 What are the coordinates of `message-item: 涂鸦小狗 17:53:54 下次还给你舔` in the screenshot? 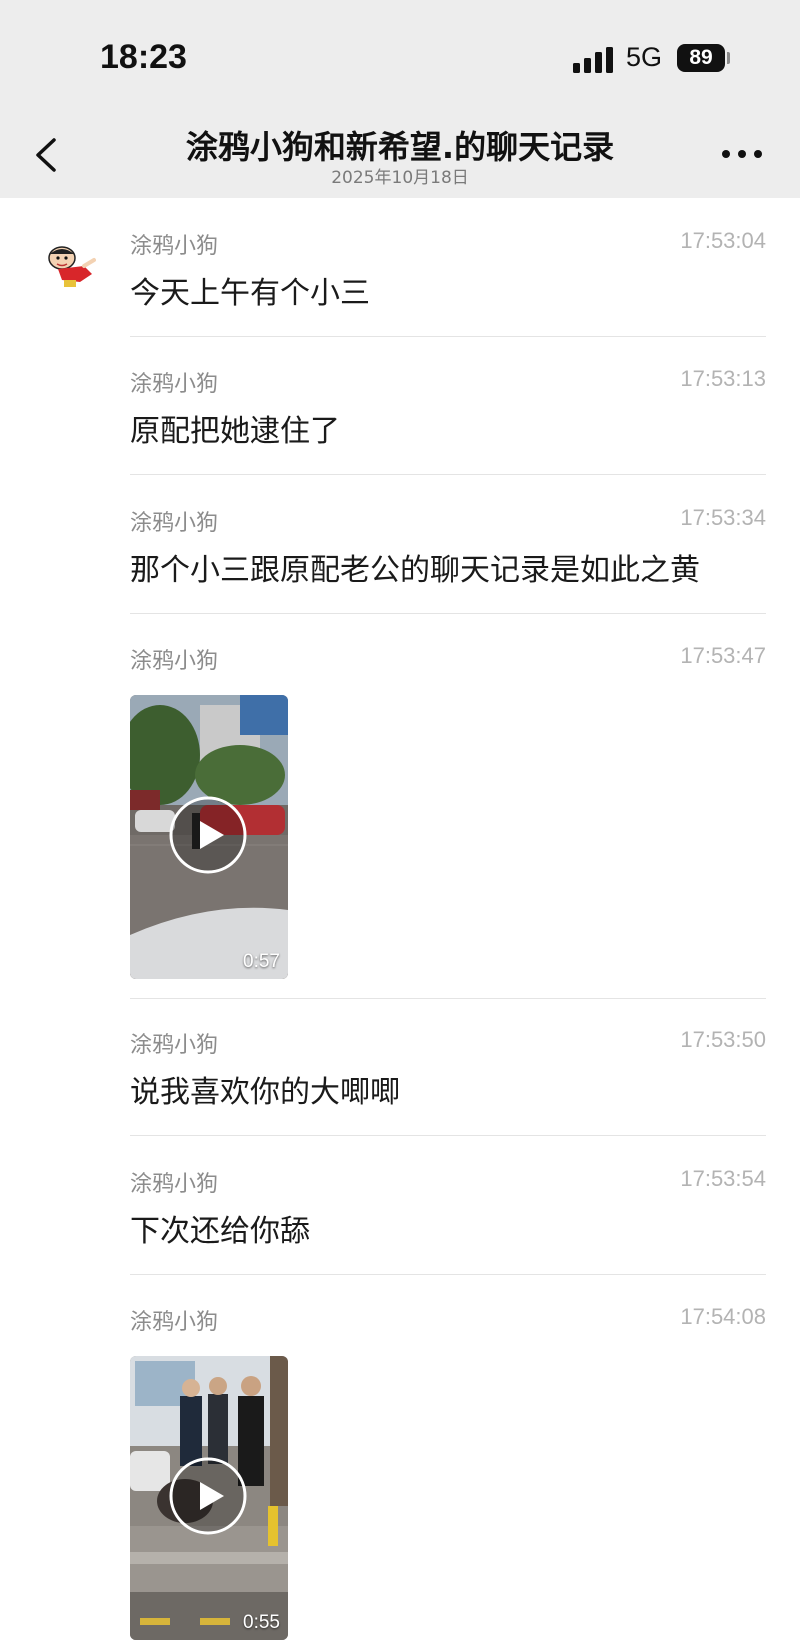 It's located at (448, 1211).